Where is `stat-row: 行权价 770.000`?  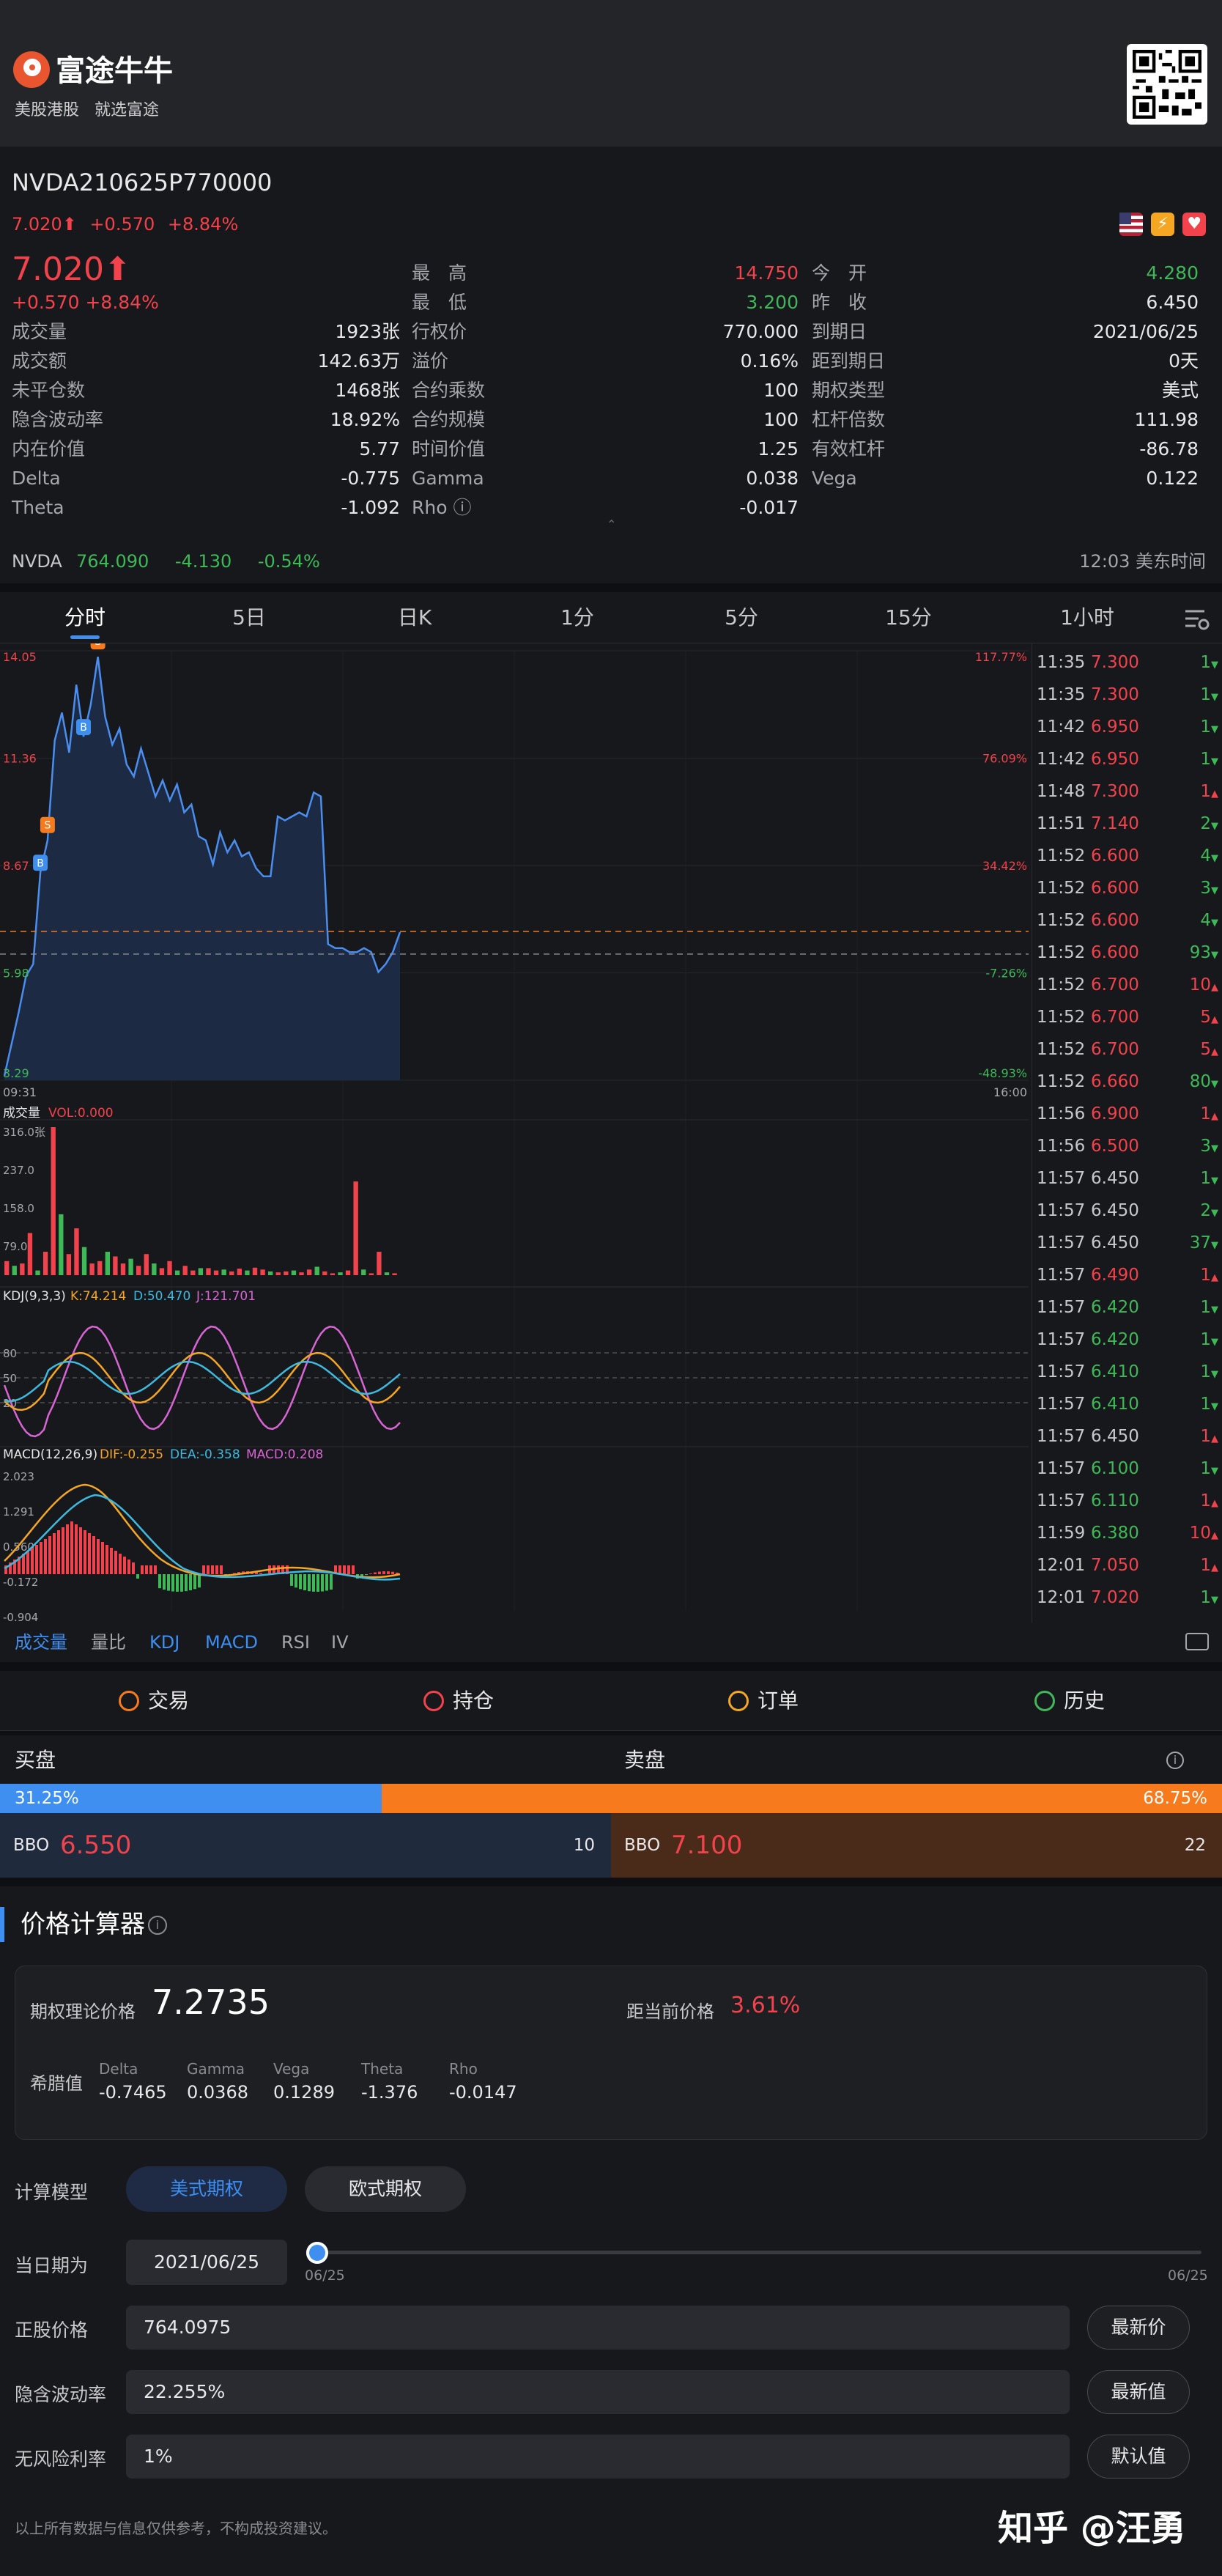
stat-row: 行权价 770.000 is located at coordinates (605, 332).